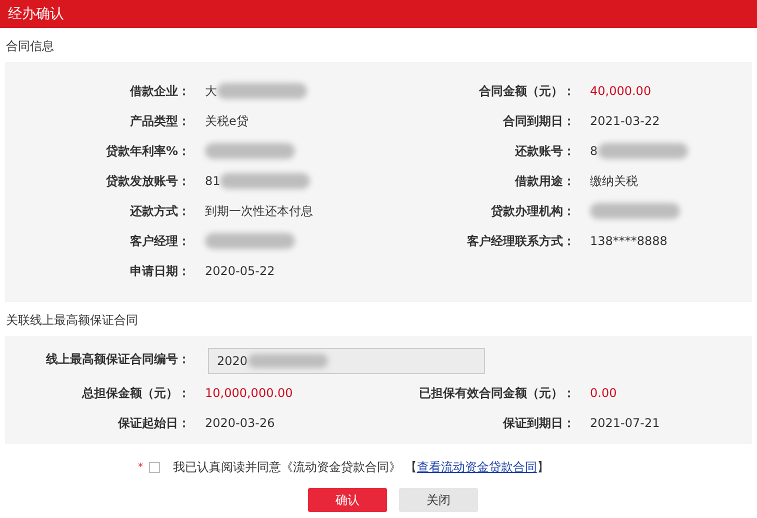 This screenshot has height=518, width=757. What do you see at coordinates (625, 121) in the screenshot?
I see `field-value: 2021-03-22` at bounding box center [625, 121].